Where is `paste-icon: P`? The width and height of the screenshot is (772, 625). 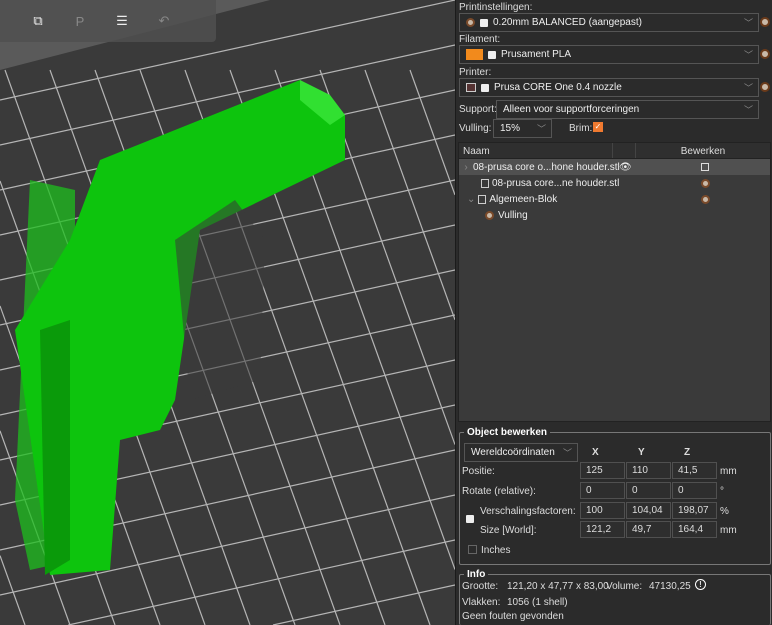 paste-icon: P is located at coordinates (80, 21).